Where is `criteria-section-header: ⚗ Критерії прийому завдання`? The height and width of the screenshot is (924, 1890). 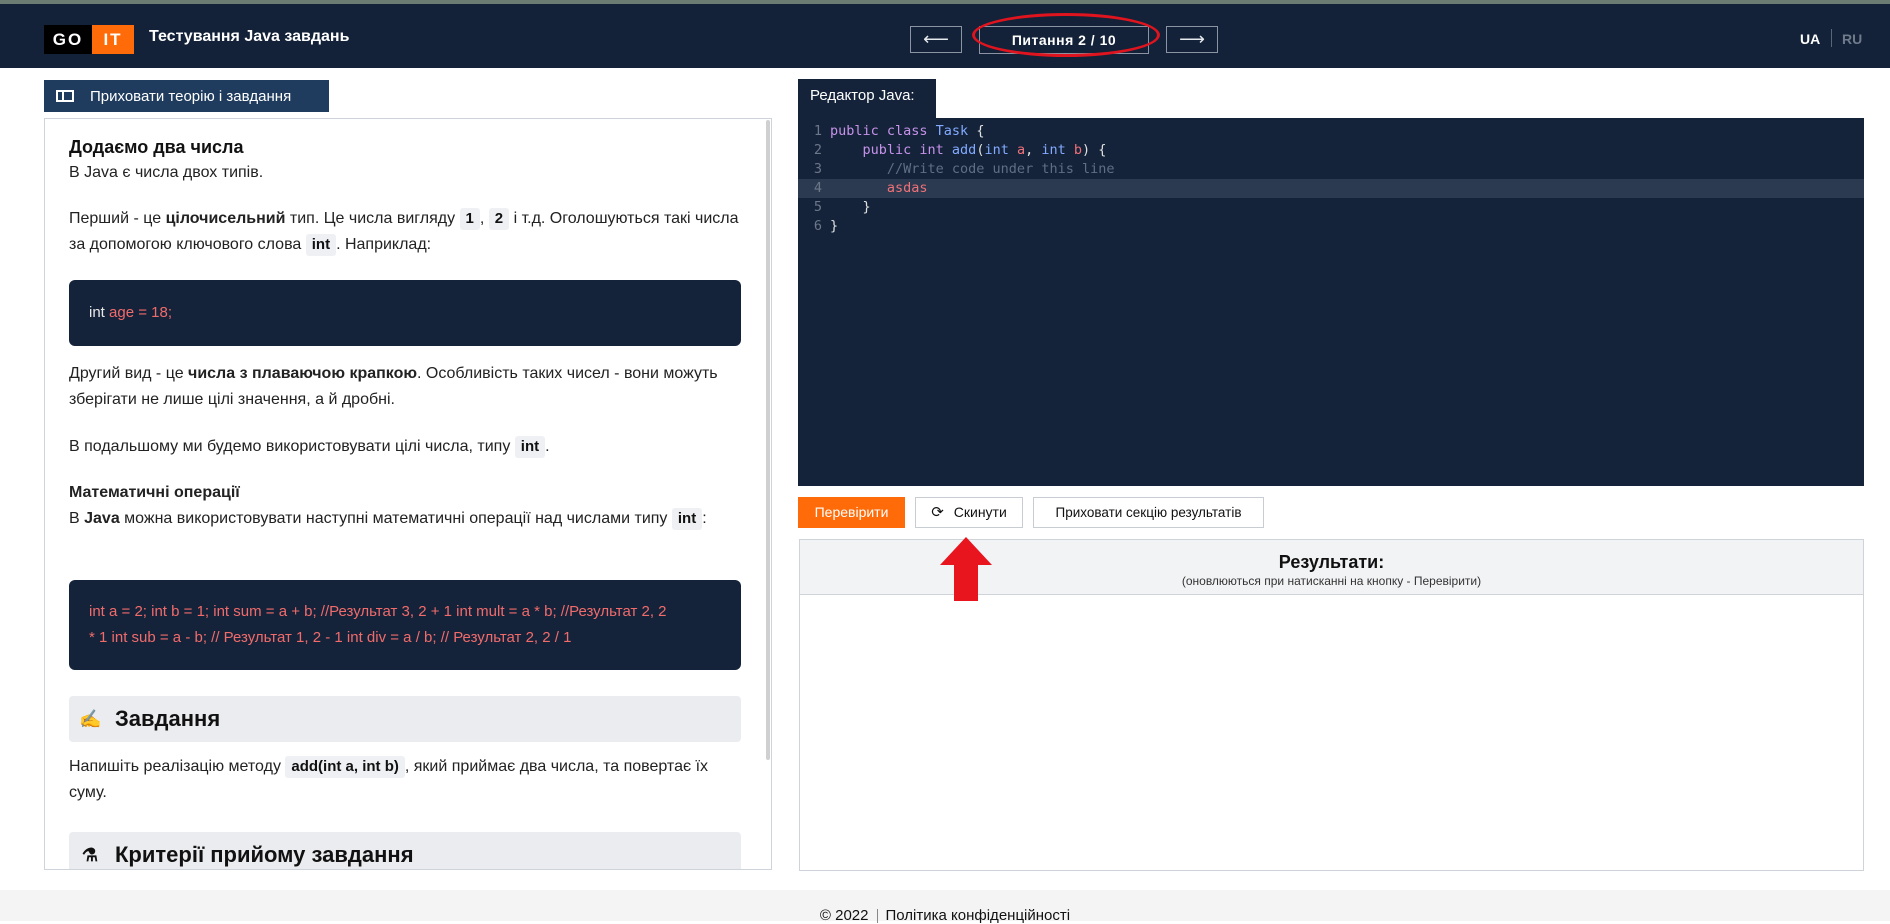 criteria-section-header: ⚗ Критерії прийому завдання is located at coordinates (405, 850).